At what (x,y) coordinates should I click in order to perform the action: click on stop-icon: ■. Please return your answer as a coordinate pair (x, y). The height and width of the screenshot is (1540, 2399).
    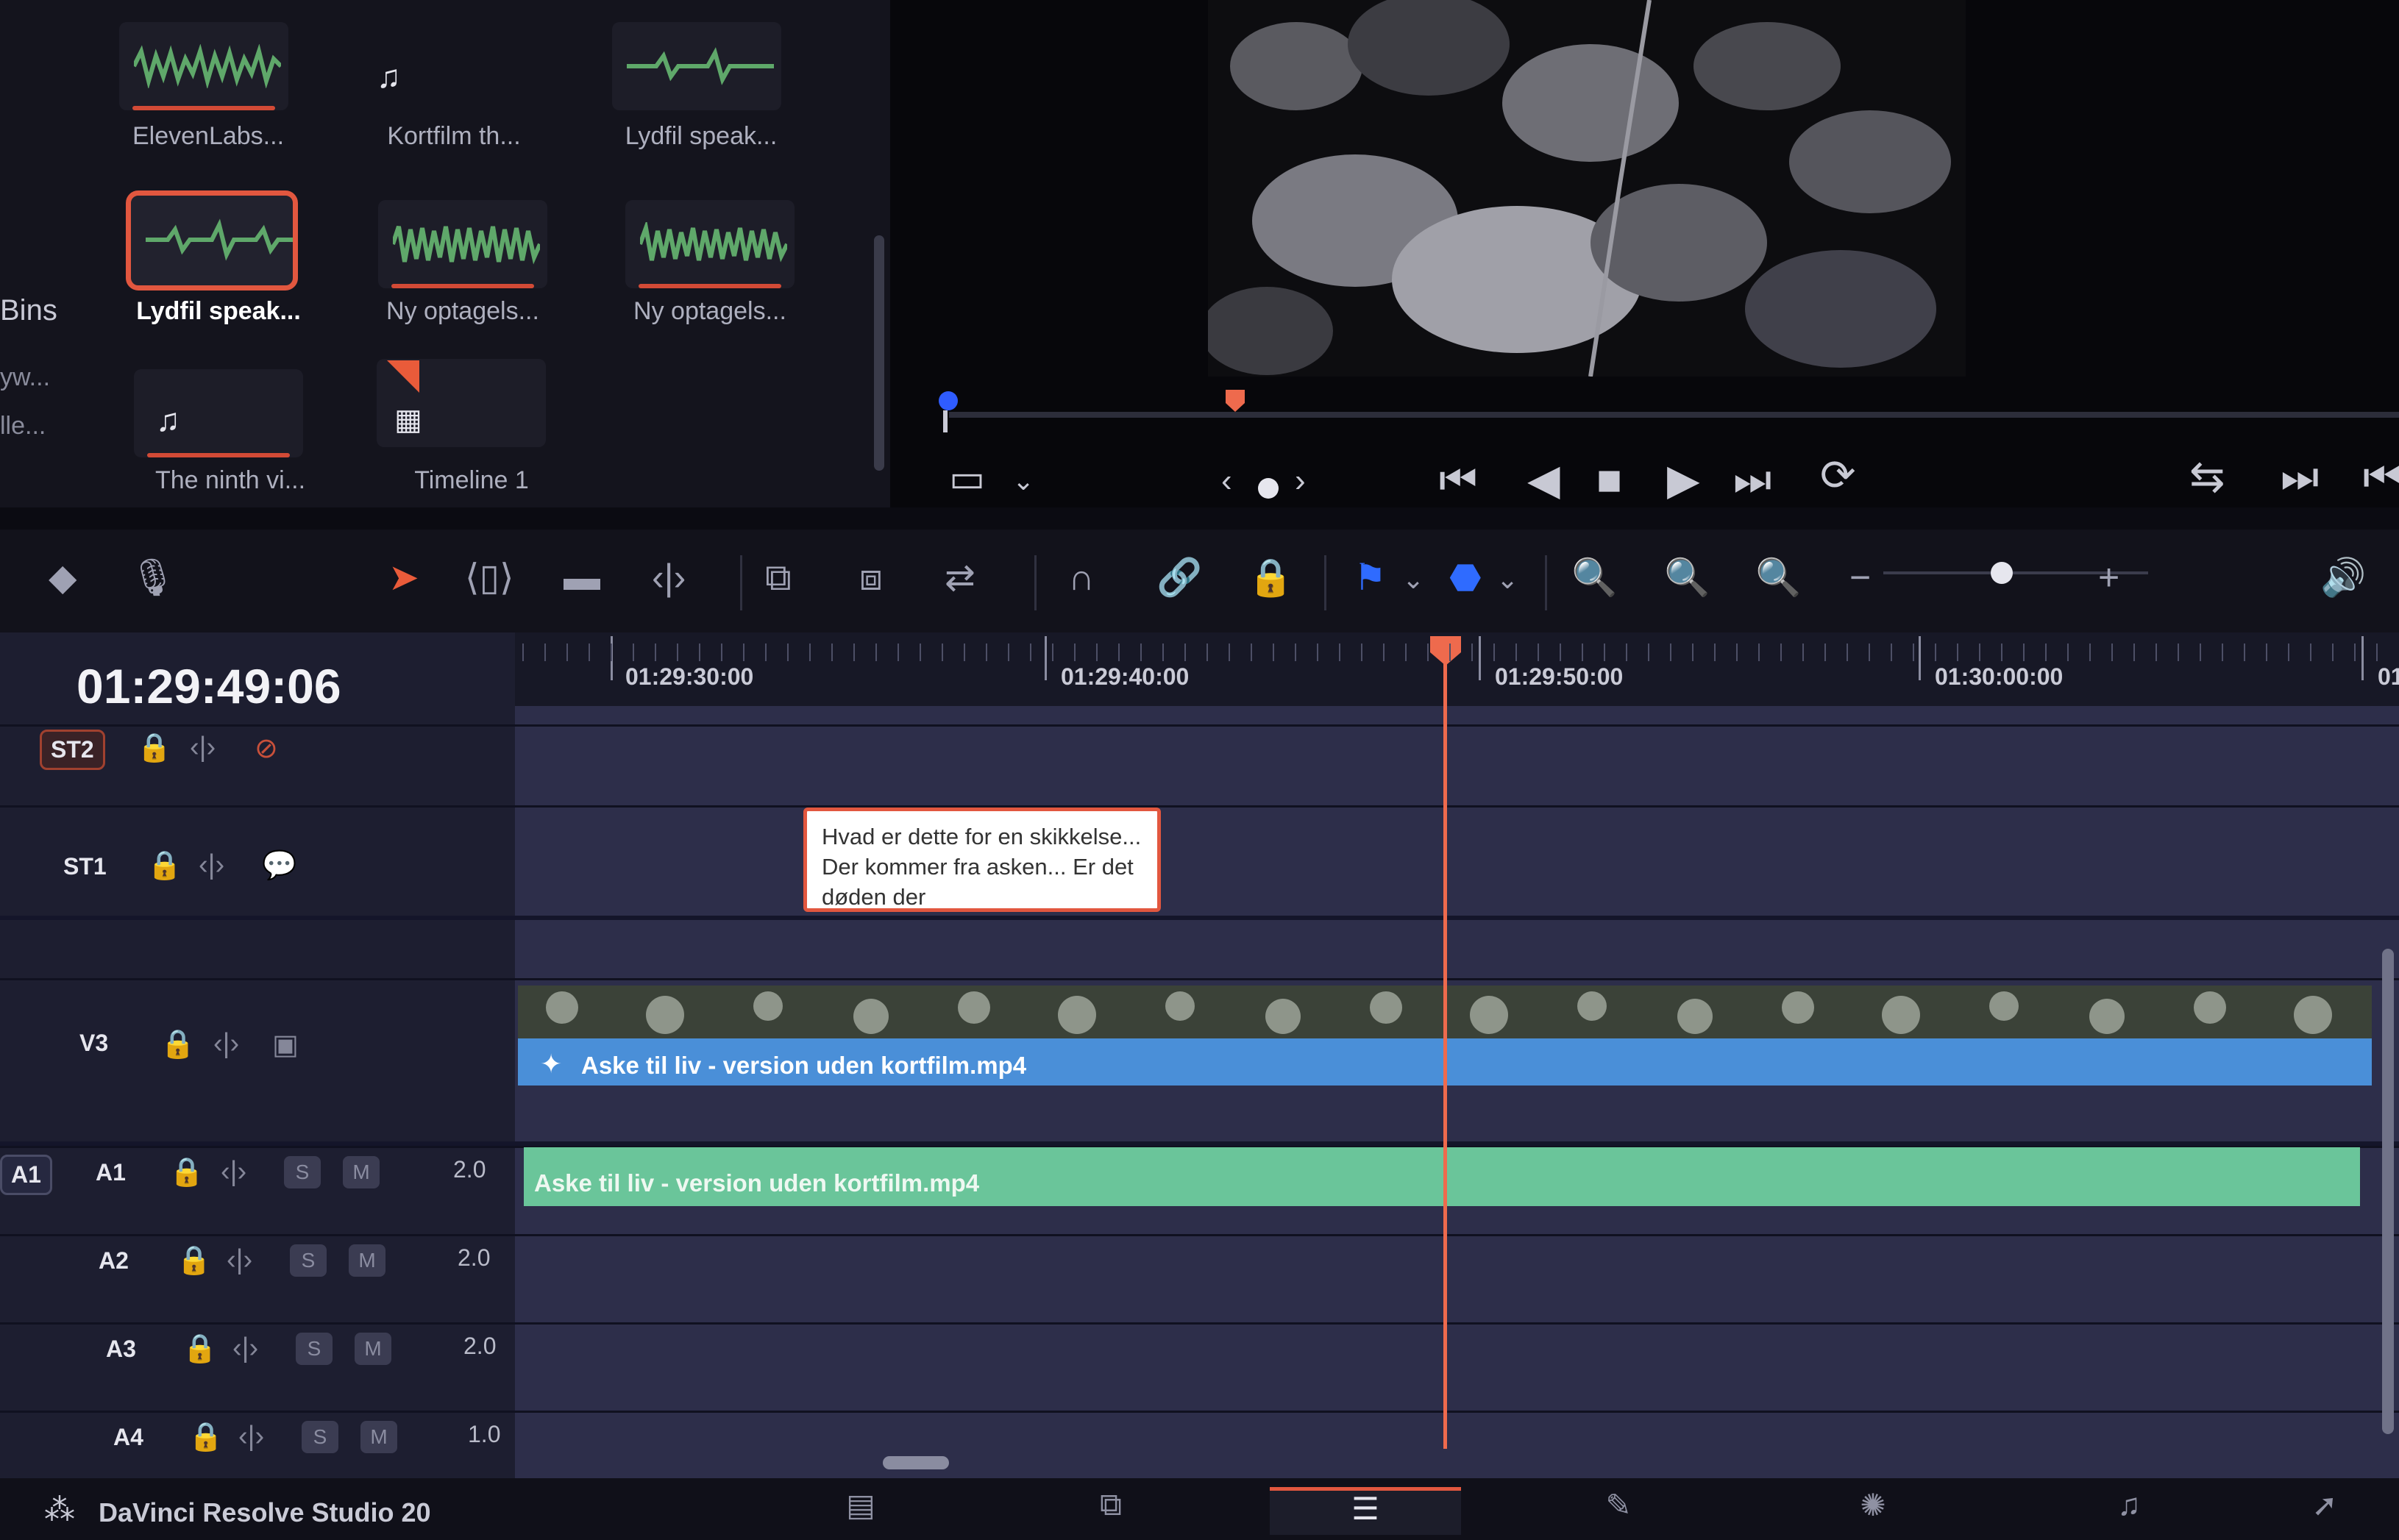
    Looking at the image, I should click on (1609, 480).